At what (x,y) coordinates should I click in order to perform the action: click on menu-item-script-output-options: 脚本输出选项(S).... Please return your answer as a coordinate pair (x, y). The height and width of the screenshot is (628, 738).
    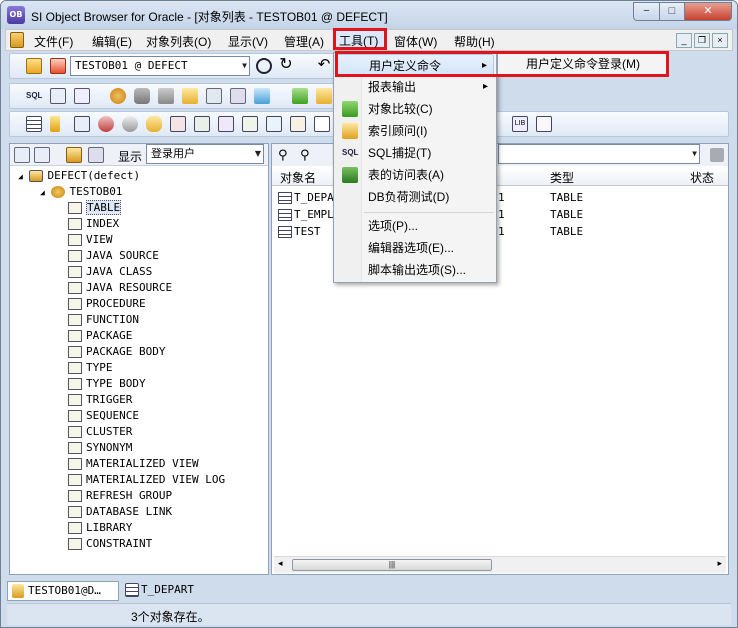
    Looking at the image, I should click on (415, 270).